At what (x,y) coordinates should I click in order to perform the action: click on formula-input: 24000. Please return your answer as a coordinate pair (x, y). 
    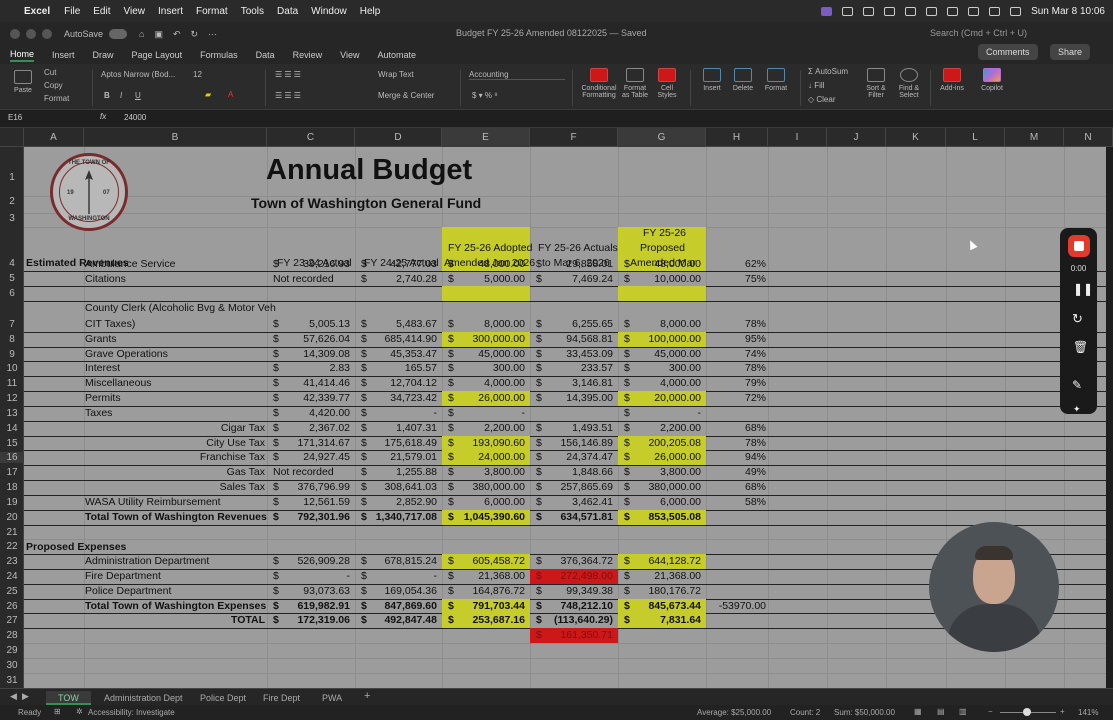
    Looking at the image, I should click on (135, 117).